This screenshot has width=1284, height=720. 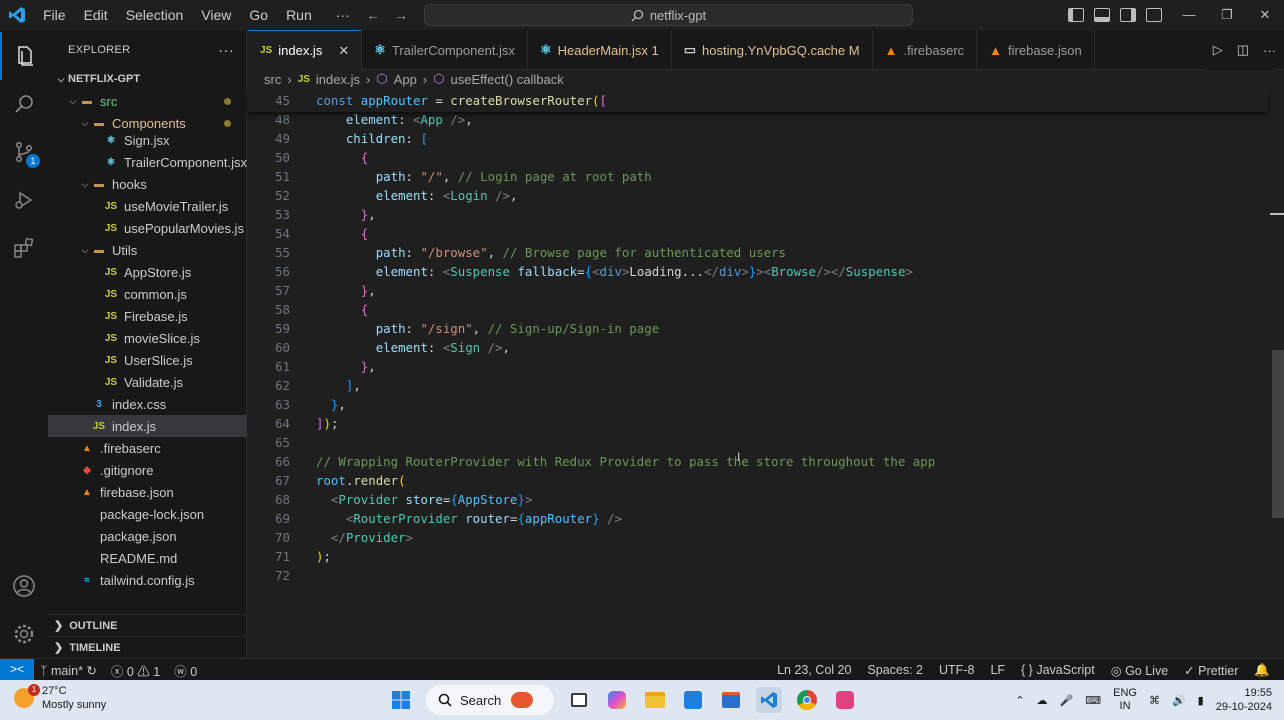 What do you see at coordinates (1042, 700) in the screenshot?
I see `onedrive-icon: ☁` at bounding box center [1042, 700].